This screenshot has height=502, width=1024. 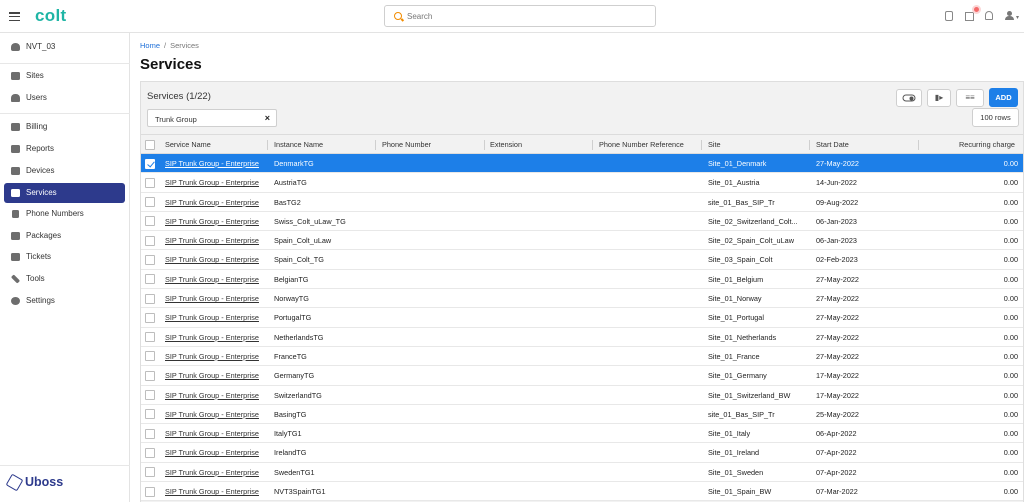 I want to click on sidebar-item-phone-numbers: Phone Numbers, so click(x=64, y=214).